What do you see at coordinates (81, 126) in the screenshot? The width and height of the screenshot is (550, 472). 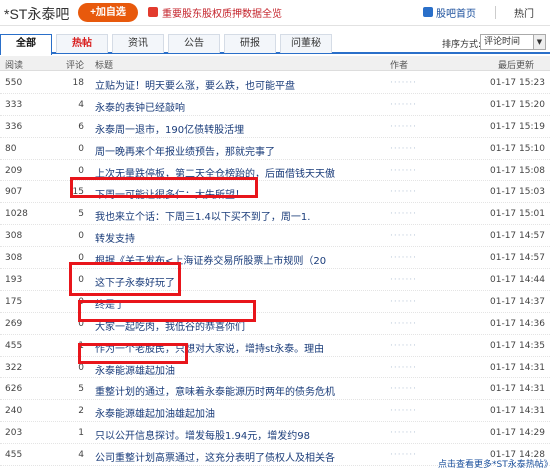 I see `comment-count: 6` at bounding box center [81, 126].